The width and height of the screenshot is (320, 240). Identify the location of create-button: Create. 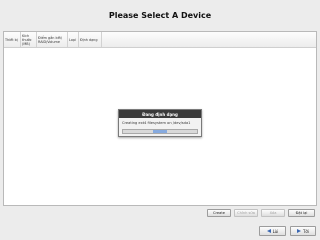
(219, 213).